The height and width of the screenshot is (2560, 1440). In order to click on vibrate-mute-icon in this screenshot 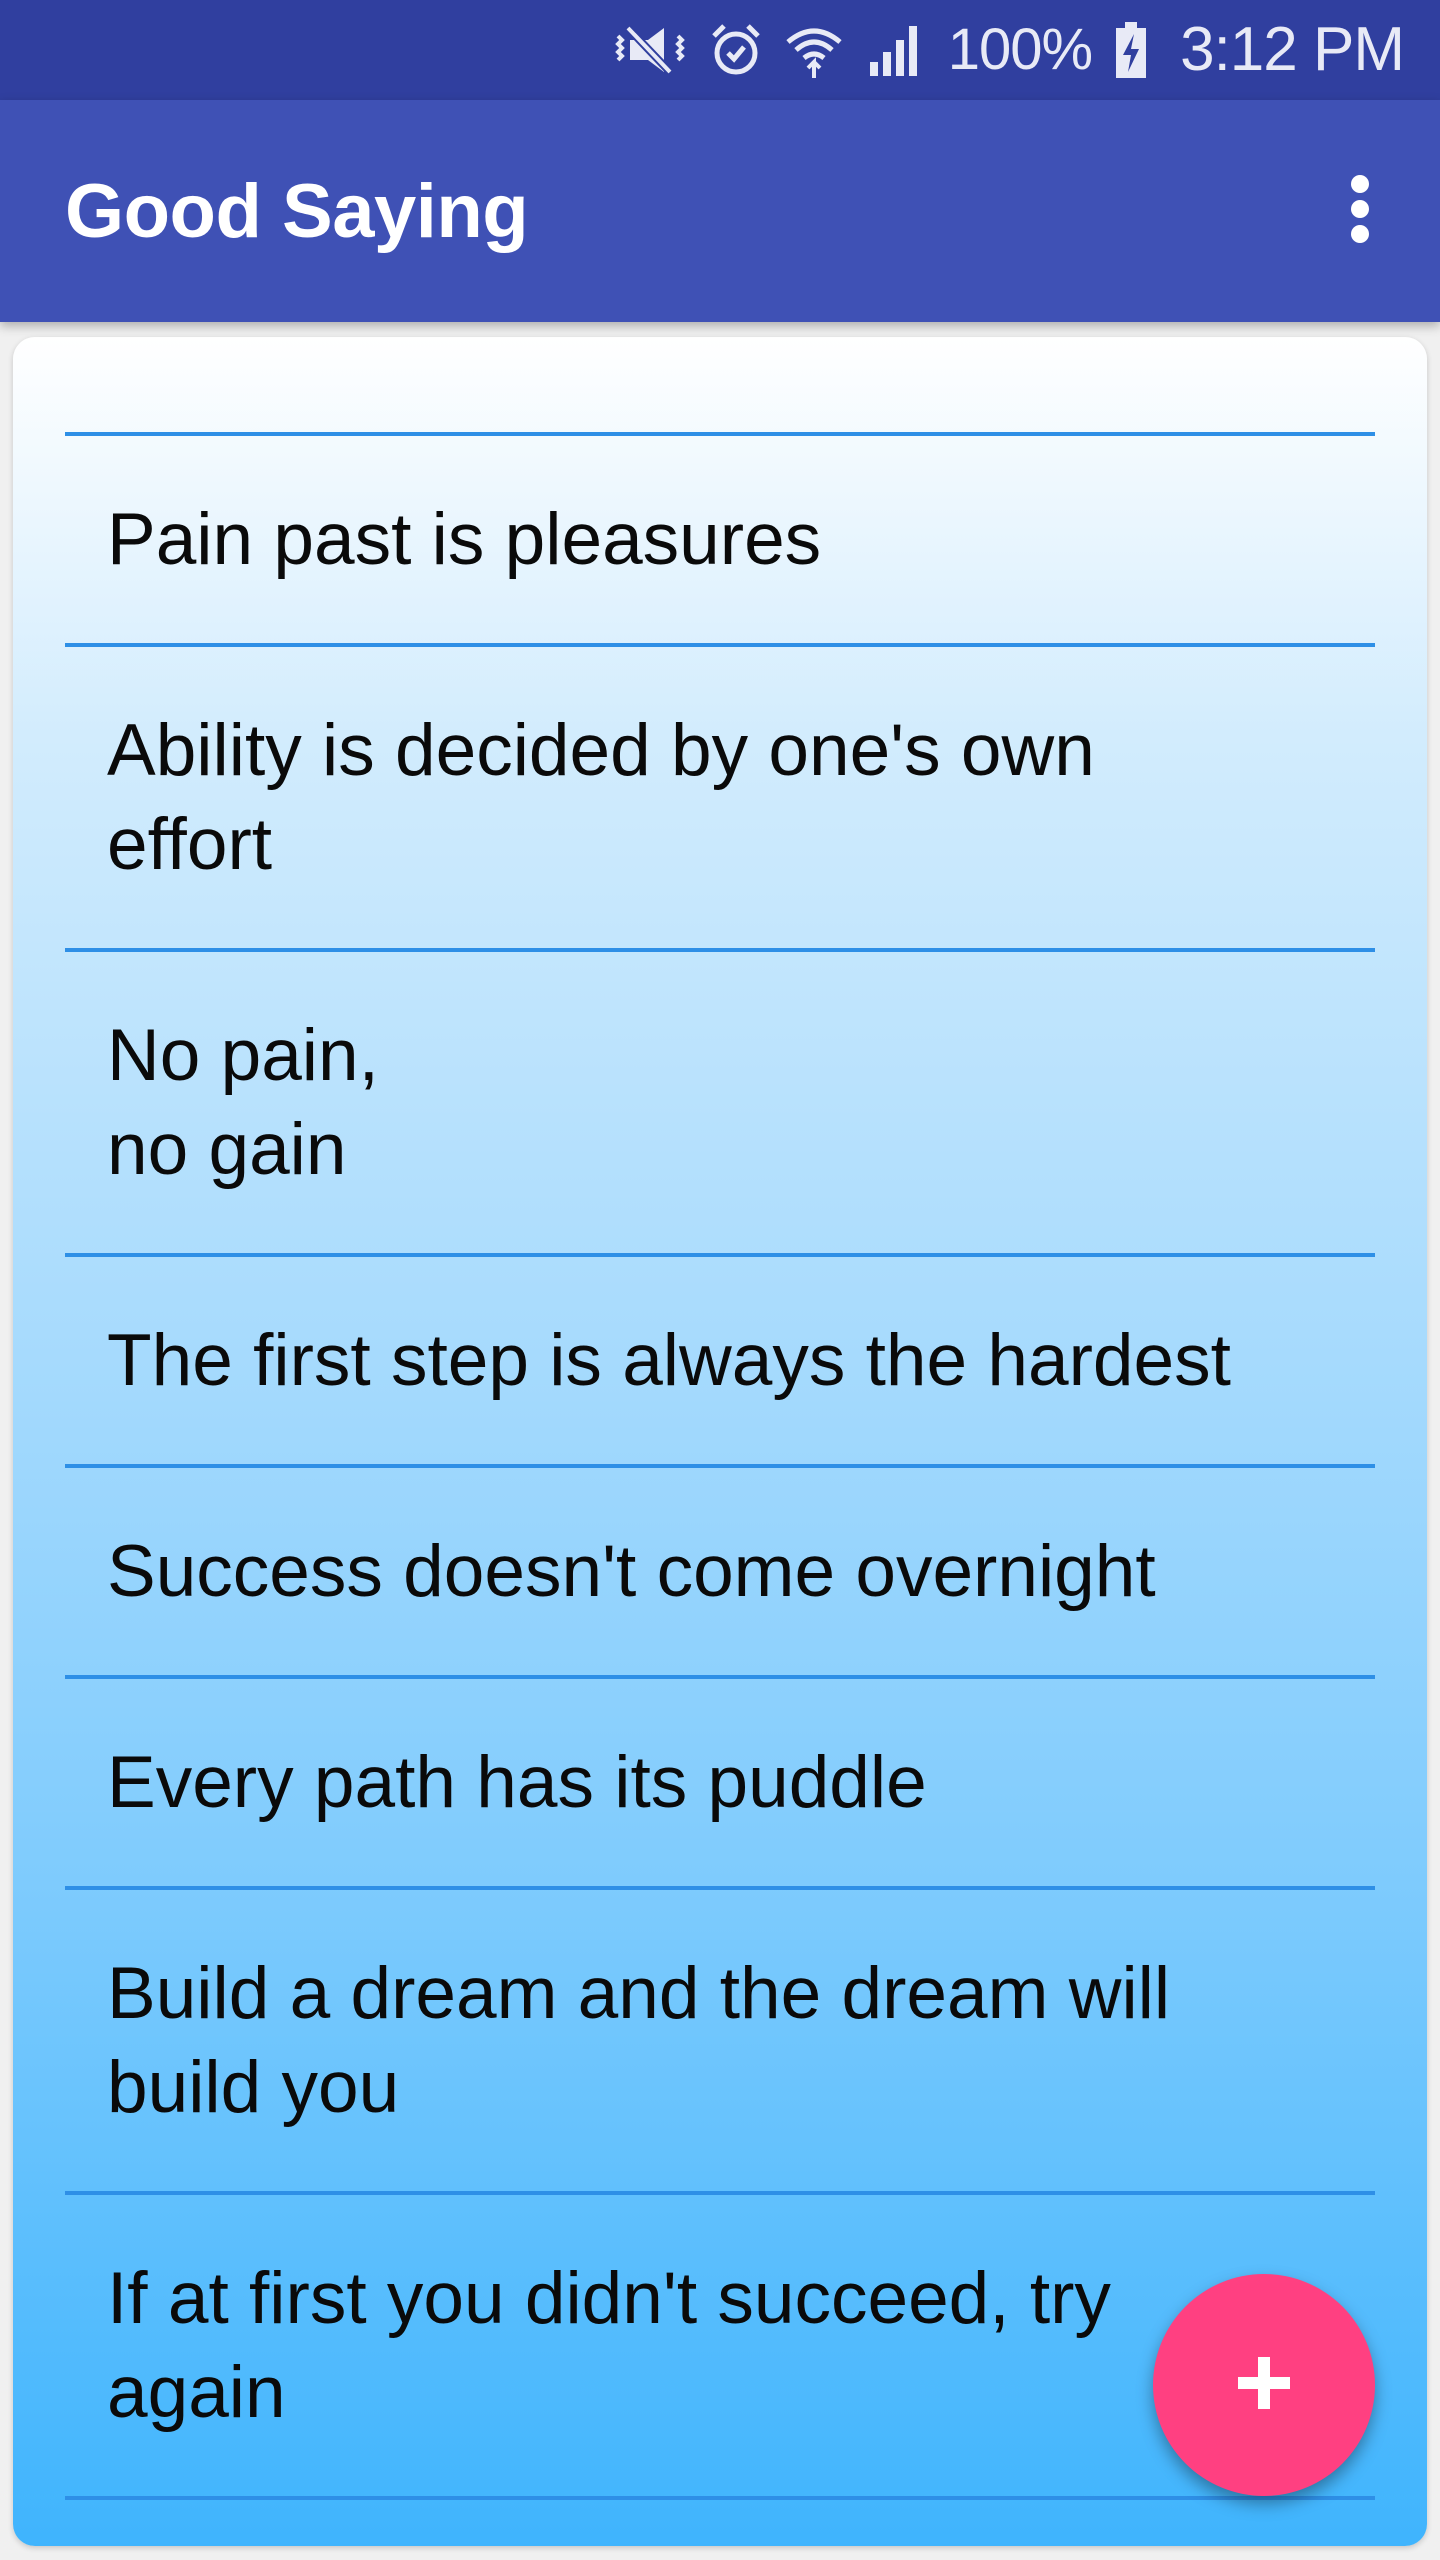, I will do `click(650, 50)`.